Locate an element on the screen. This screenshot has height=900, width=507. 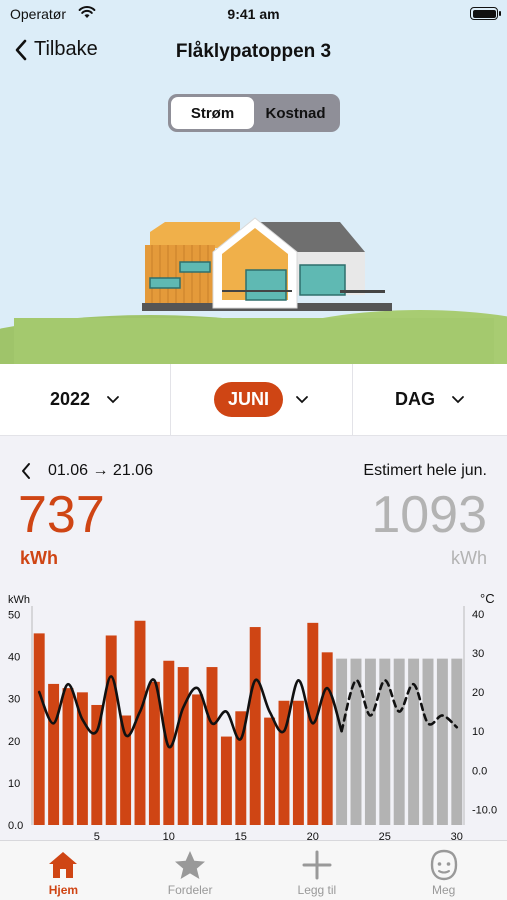
year-dropdown: 2022 is located at coordinates (85, 399).